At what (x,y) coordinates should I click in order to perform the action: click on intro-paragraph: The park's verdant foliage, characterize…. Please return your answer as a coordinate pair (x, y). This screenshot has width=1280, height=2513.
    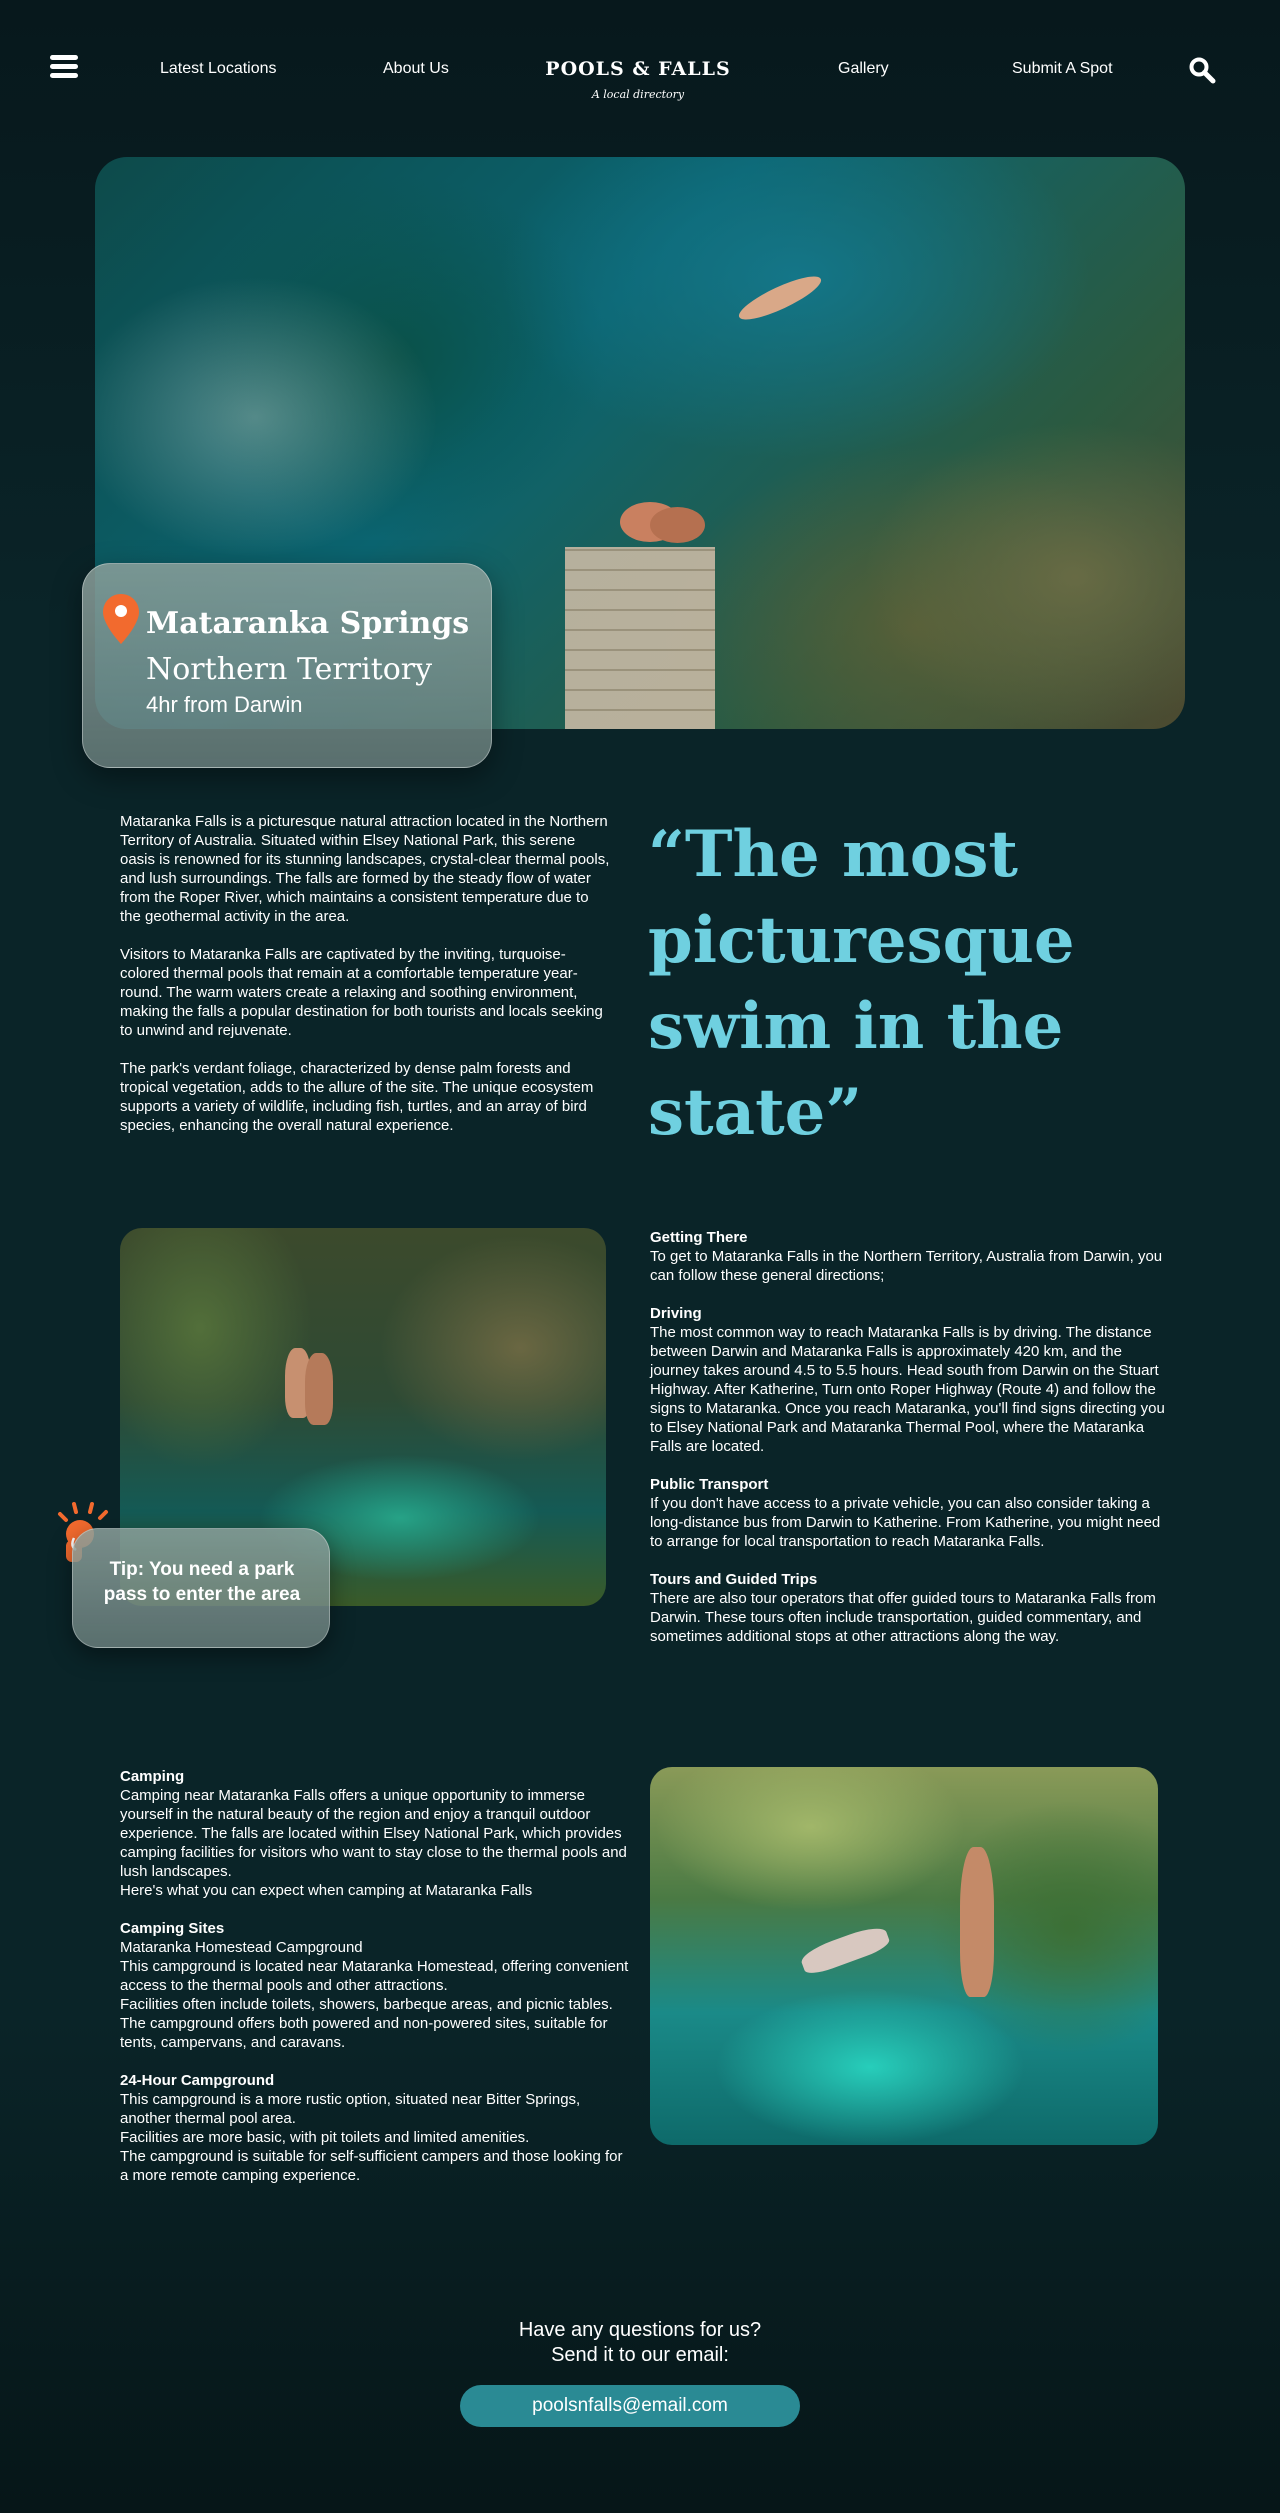
    Looking at the image, I should click on (357, 1097).